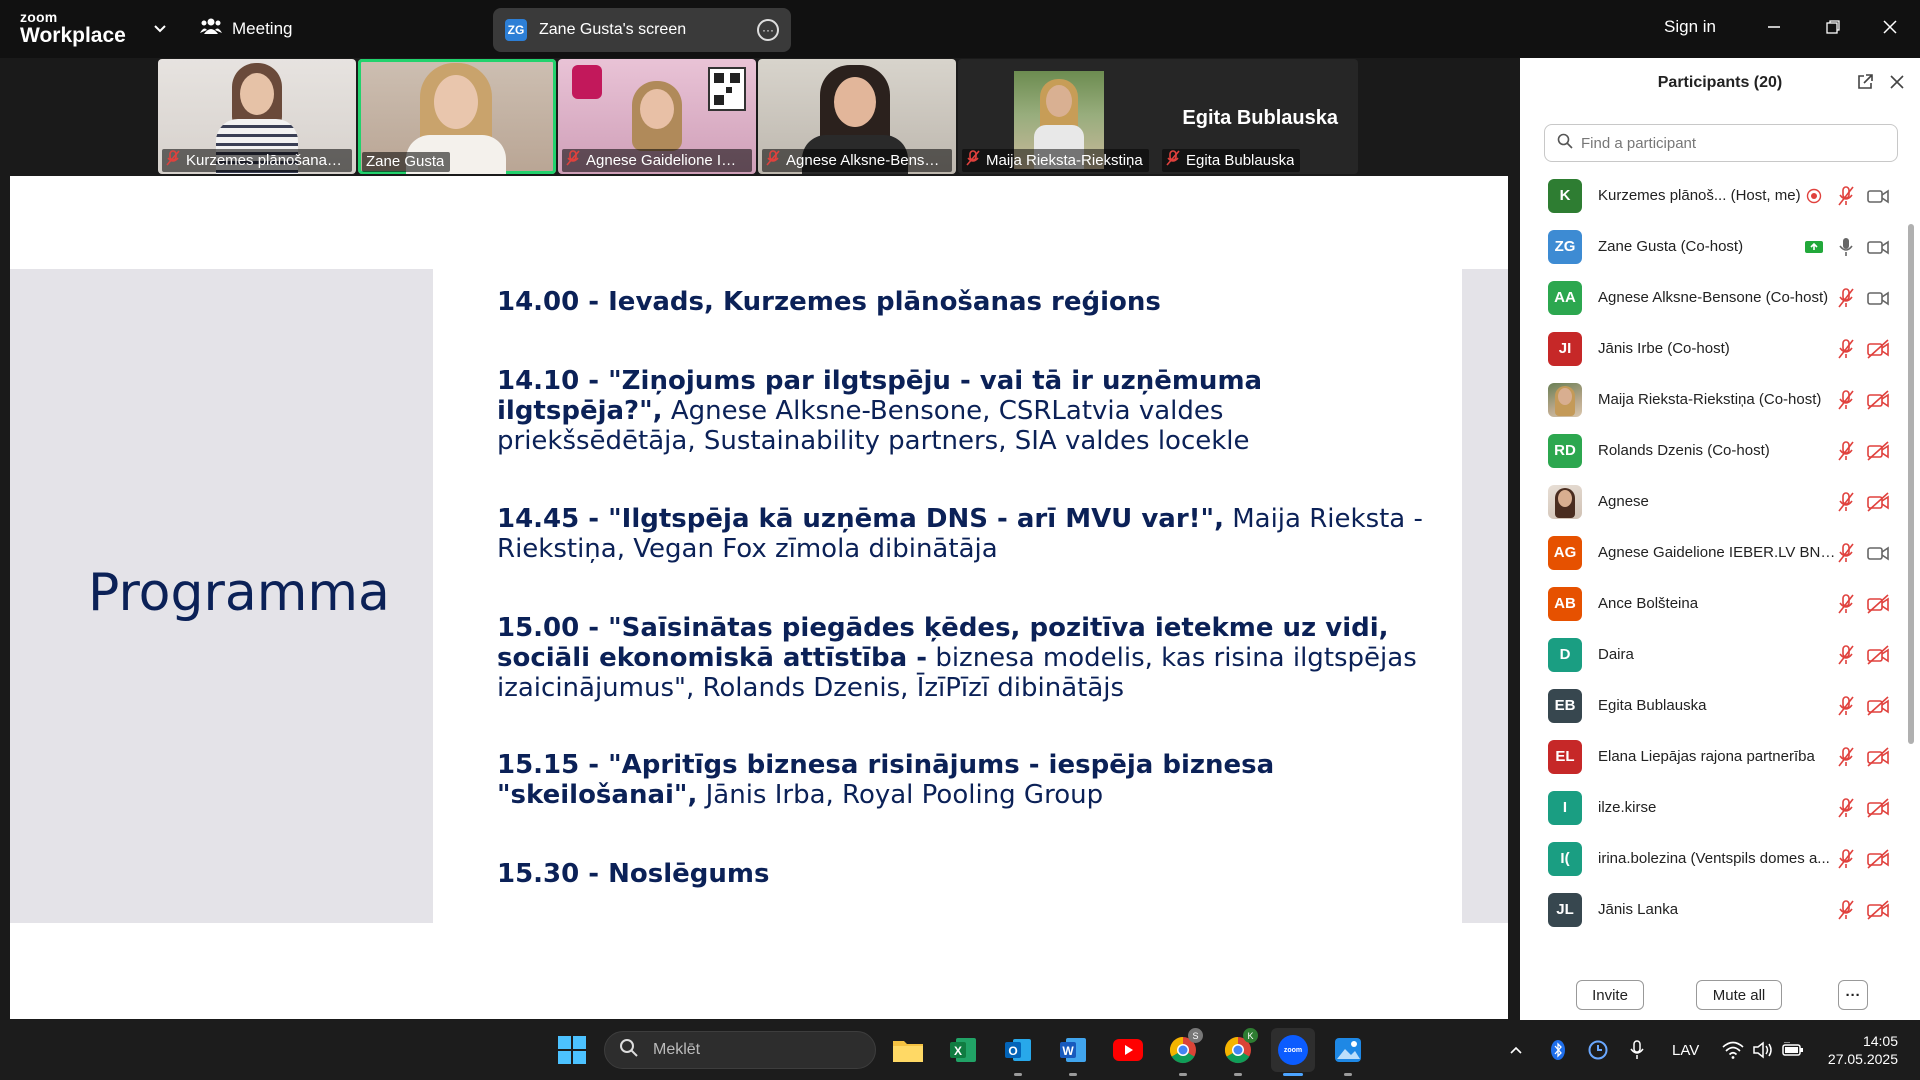  What do you see at coordinates (1073, 1054) in the screenshot?
I see `word-icon: W` at bounding box center [1073, 1054].